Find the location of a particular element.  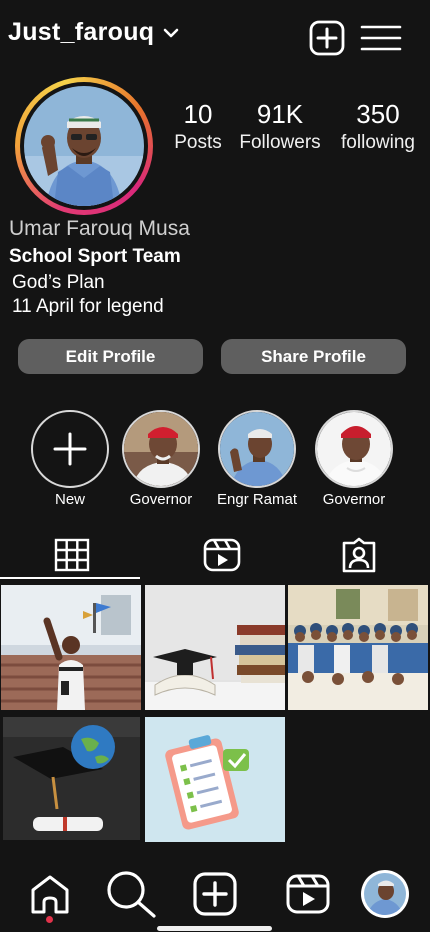

highlight-new: New is located at coordinates (70, 459).